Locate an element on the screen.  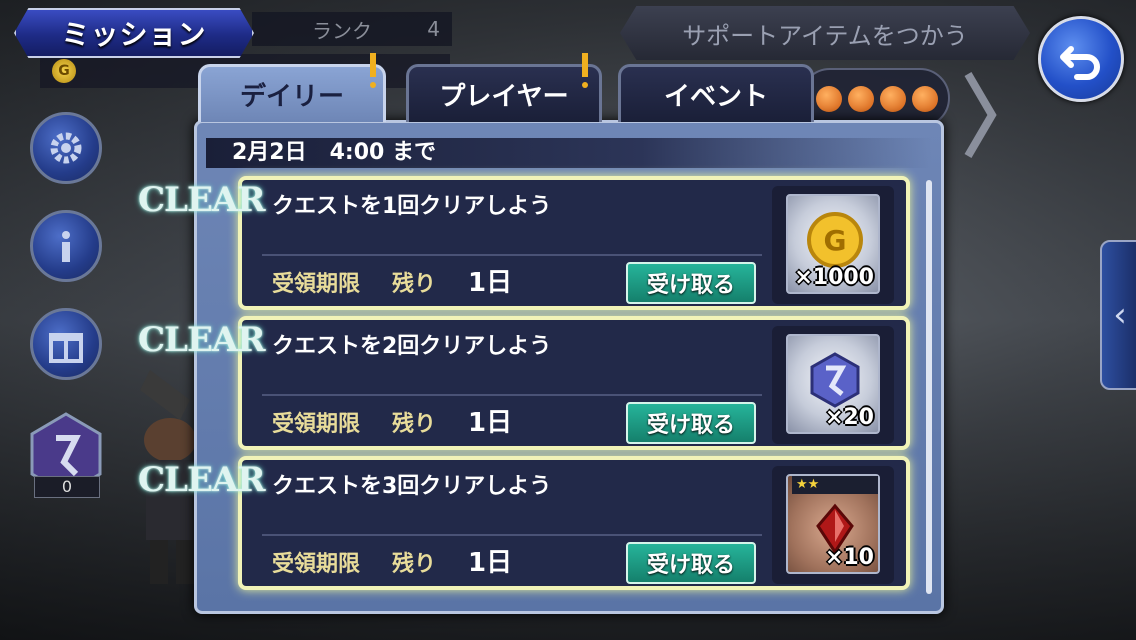
use-support-item-button: サポートアイテムをつかう is located at coordinates (825, 33).